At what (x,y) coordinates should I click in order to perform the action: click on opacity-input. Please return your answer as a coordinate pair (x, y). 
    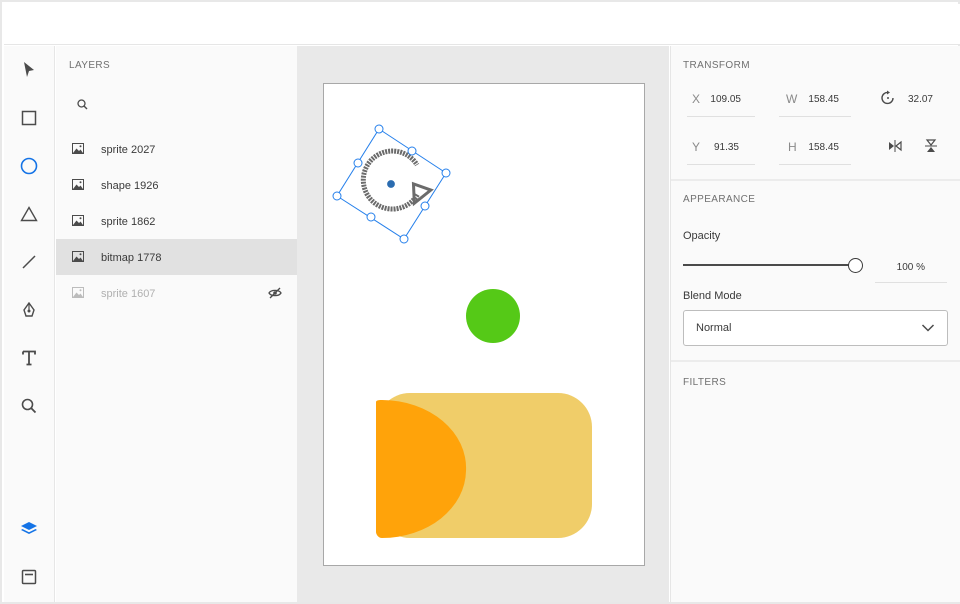
    Looking at the image, I should click on (911, 268).